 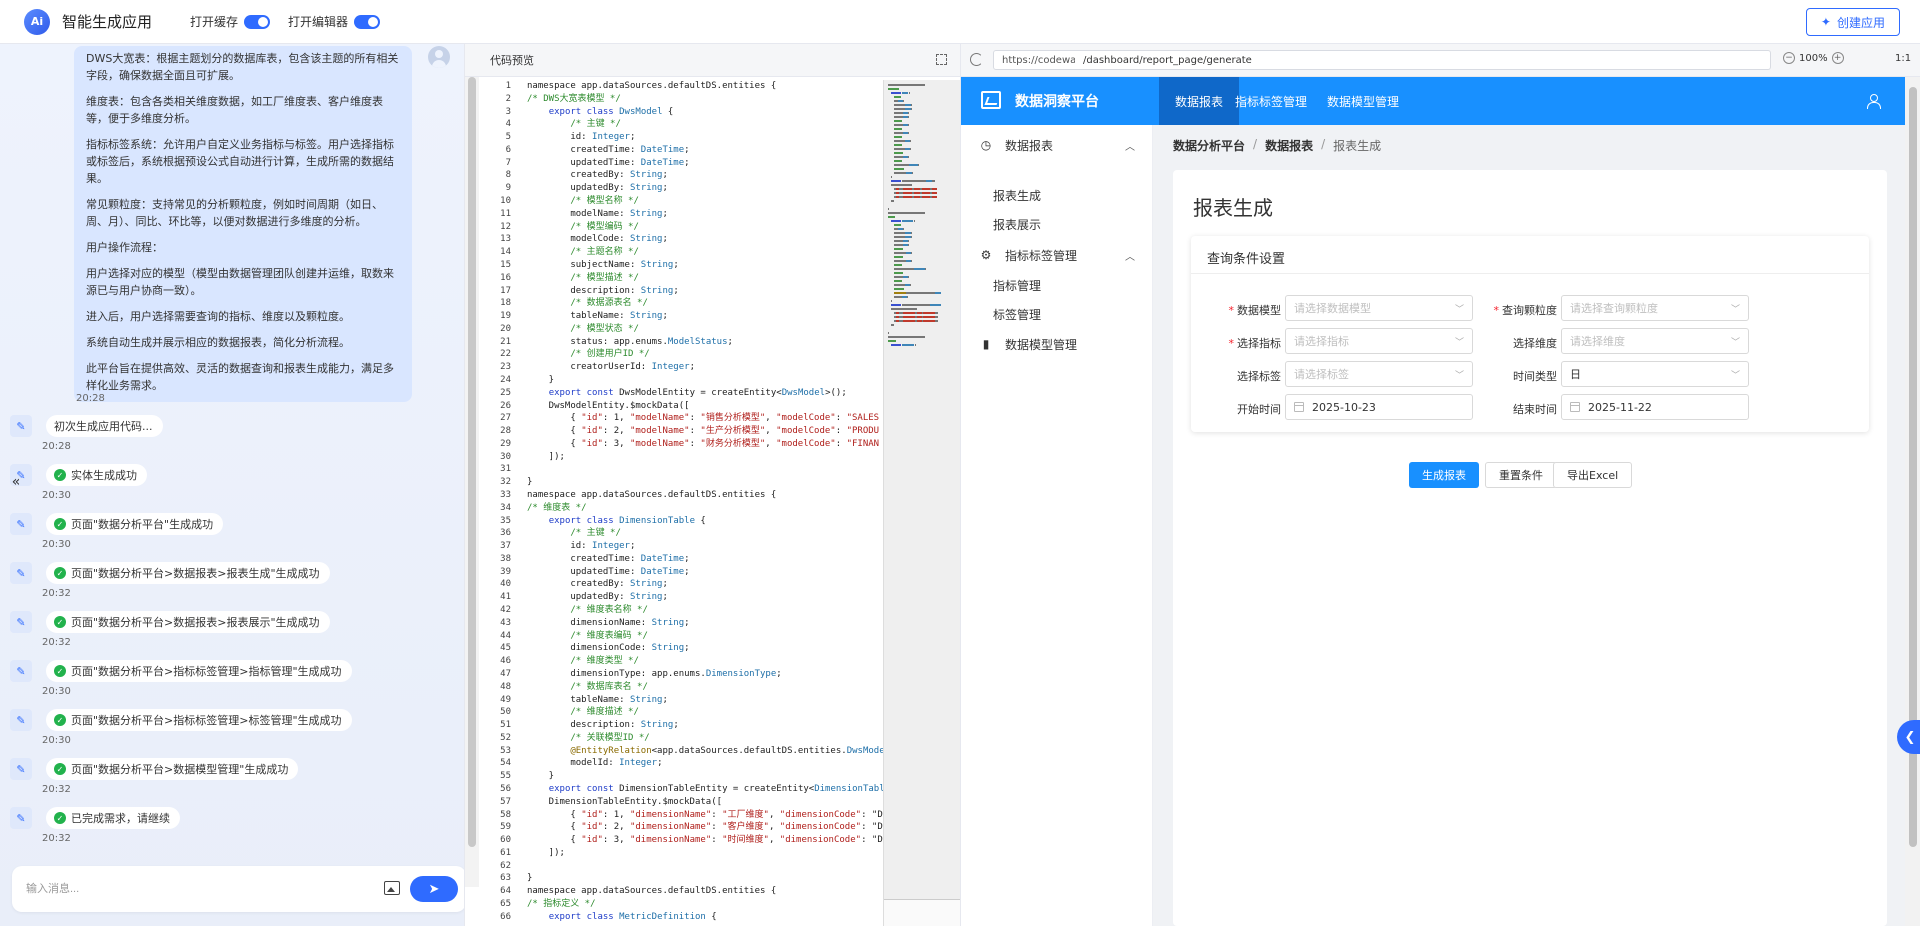 What do you see at coordinates (1379, 374) in the screenshot?
I see `tag-select: 请选择标签 ﹀` at bounding box center [1379, 374].